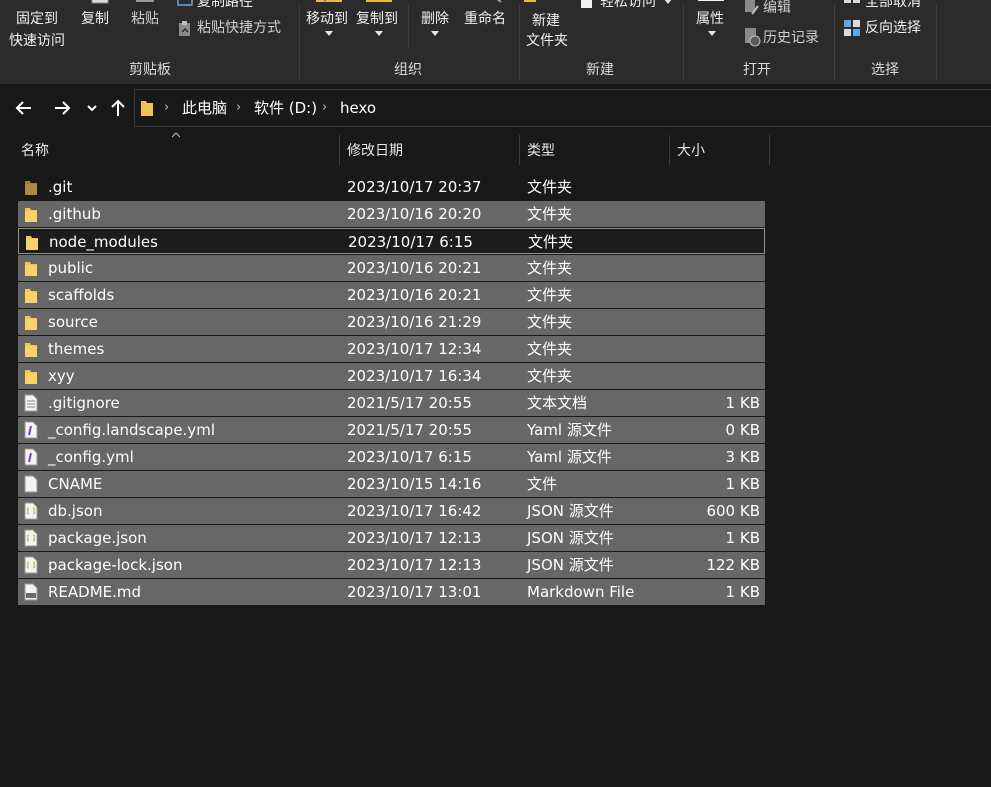 The image size is (991, 787). What do you see at coordinates (410, 242) in the screenshot?
I see `file-date: 2023/10/17 6:15` at bounding box center [410, 242].